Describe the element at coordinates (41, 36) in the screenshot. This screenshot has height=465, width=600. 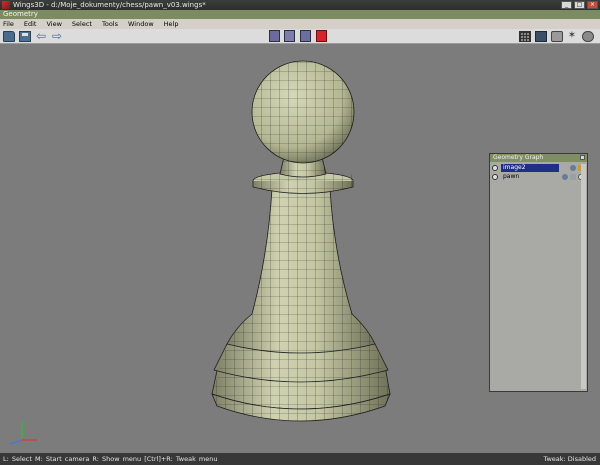
I see `undo-arrow-icon: ⇦` at that location.